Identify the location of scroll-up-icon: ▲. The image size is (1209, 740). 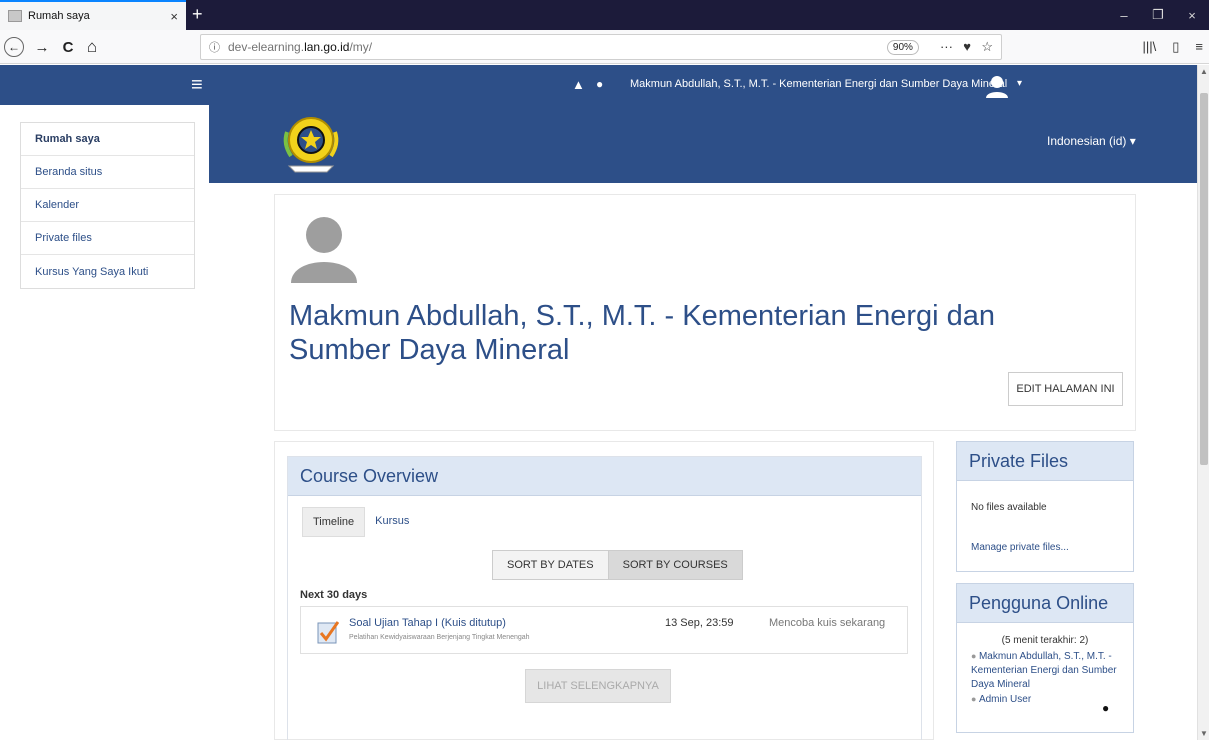
(1204, 71).